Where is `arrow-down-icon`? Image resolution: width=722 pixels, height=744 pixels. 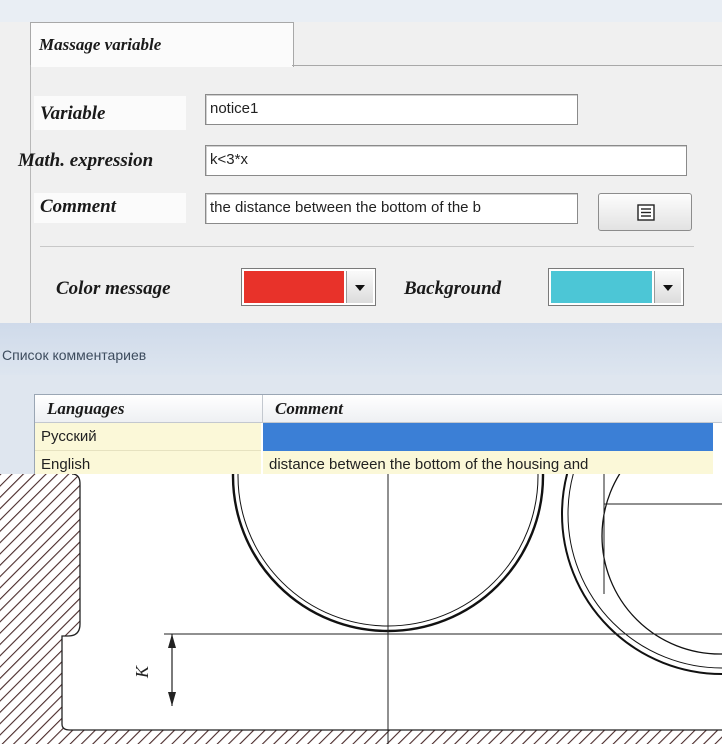
arrow-down-icon is located at coordinates (172, 699).